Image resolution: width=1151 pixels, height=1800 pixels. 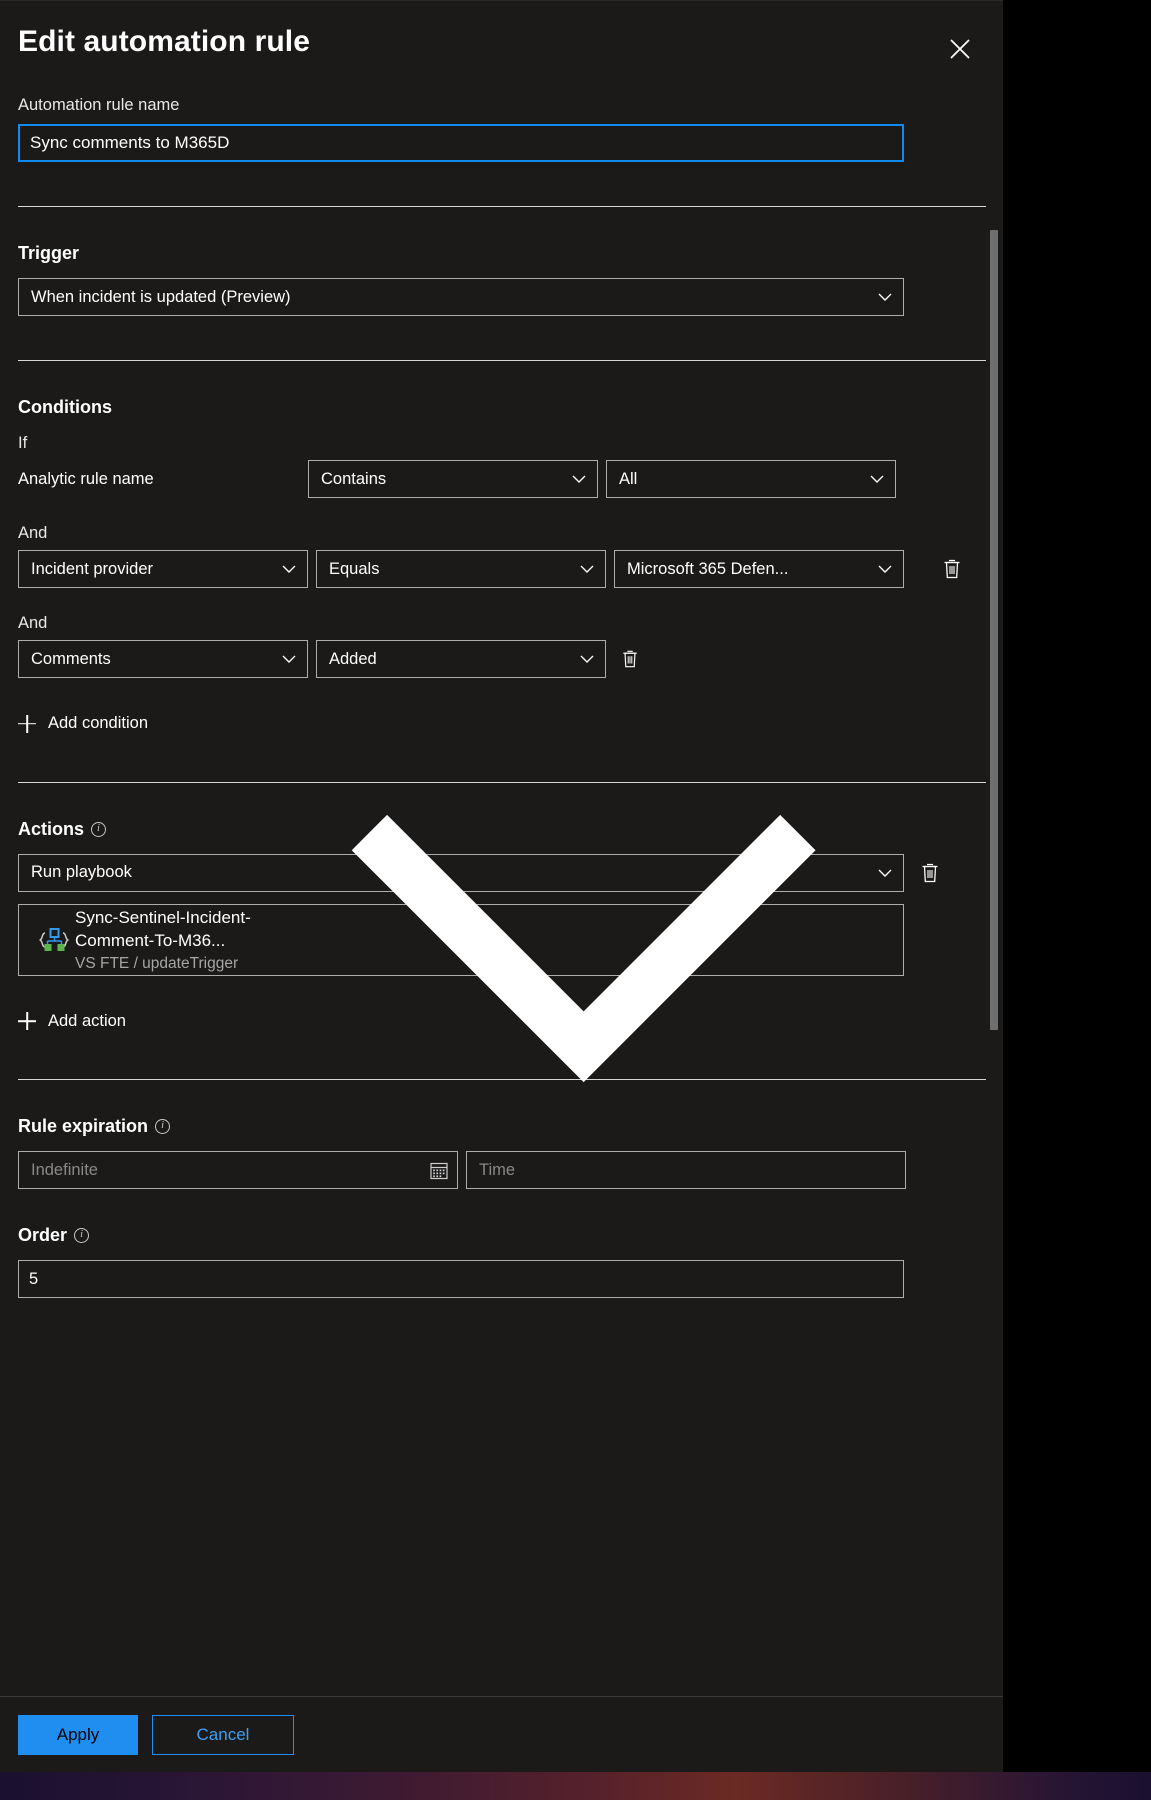 I want to click on delete-condition-button, so click(x=952, y=569).